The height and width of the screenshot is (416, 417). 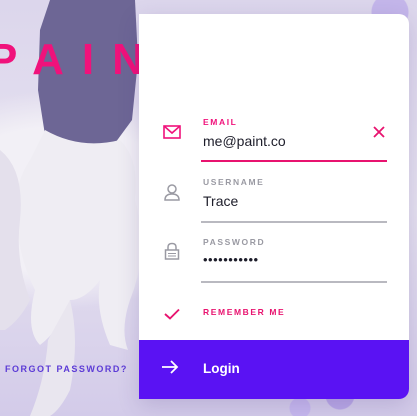 I want to click on login-button: Login, so click(x=274, y=369).